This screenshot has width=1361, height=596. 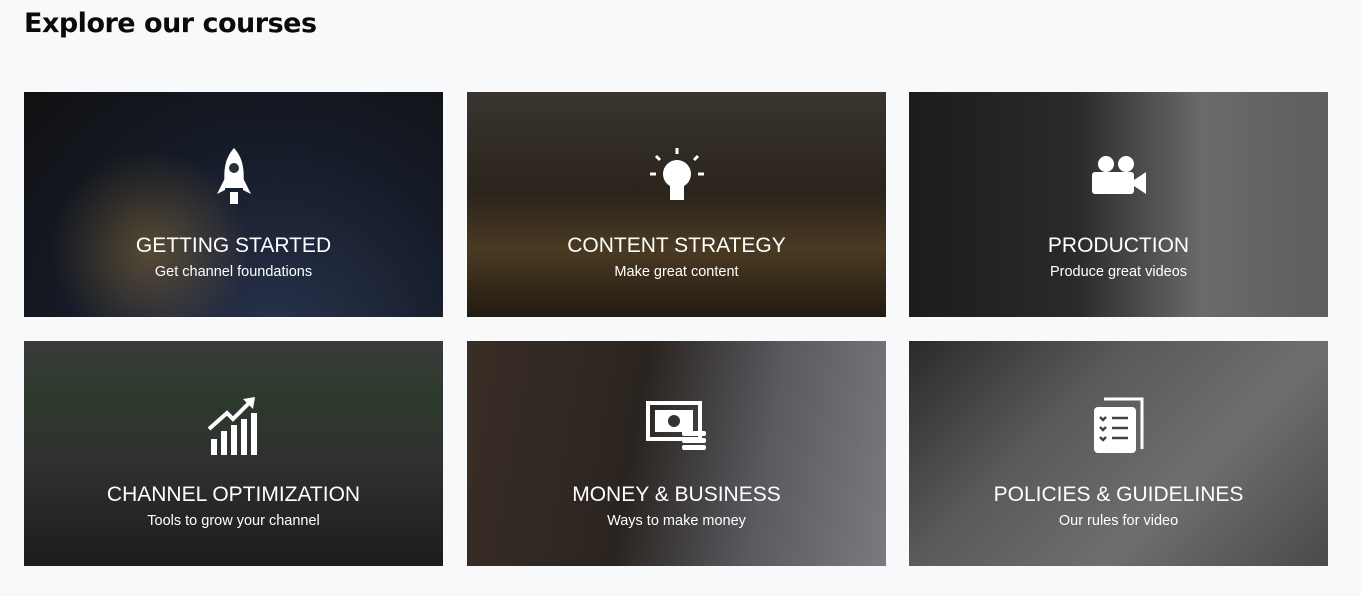 What do you see at coordinates (1118, 272) in the screenshot?
I see `course-subtitle: Produce great videos` at bounding box center [1118, 272].